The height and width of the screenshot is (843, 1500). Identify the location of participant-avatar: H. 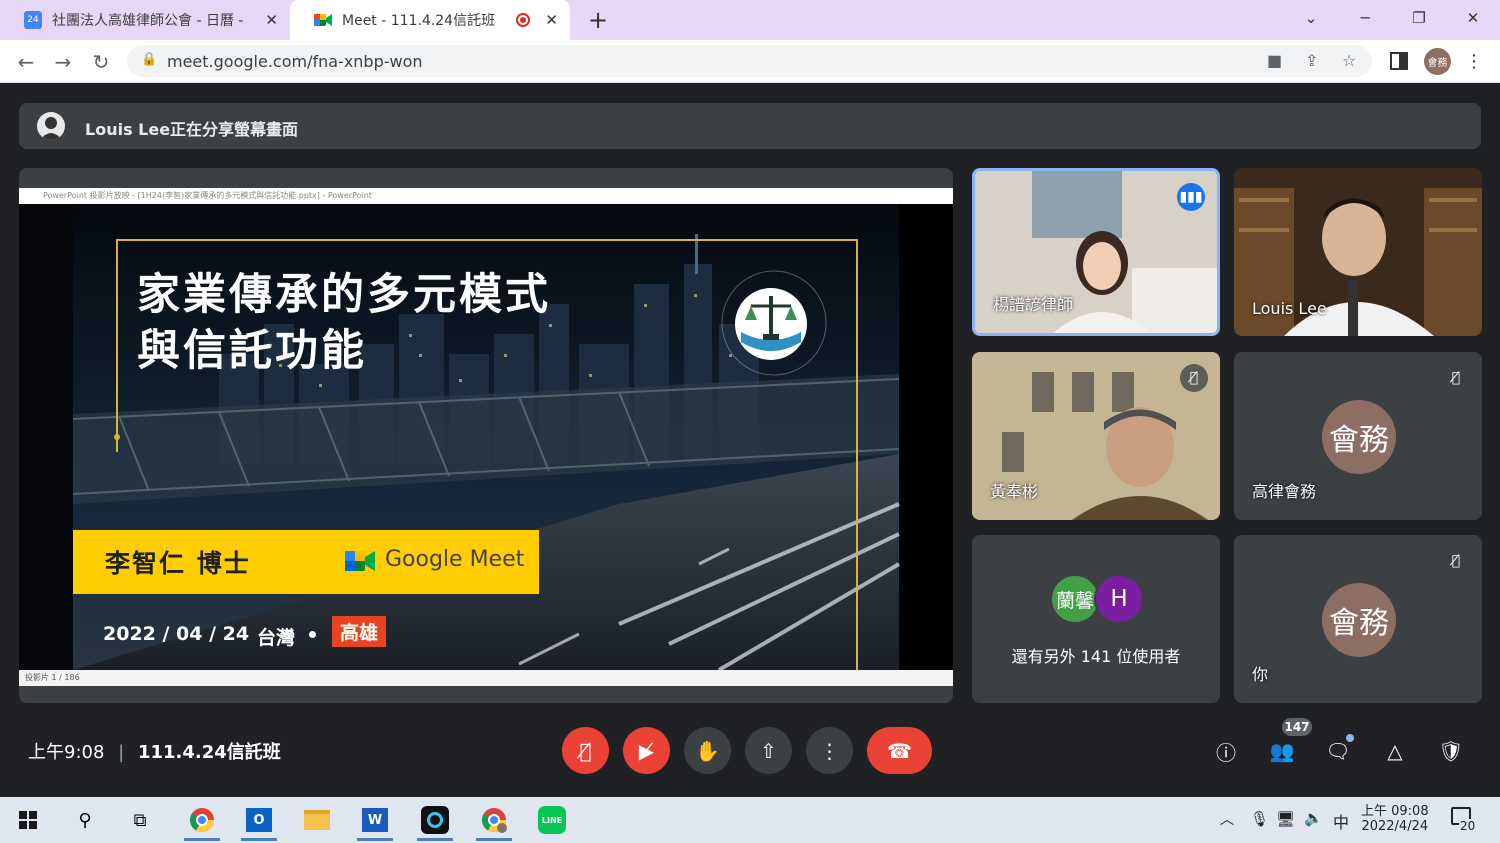
(1119, 599).